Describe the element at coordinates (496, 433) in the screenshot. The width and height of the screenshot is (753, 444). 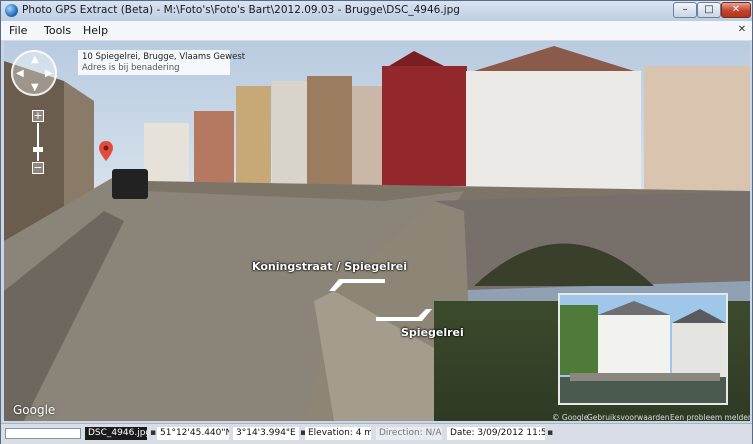
I see `status-date: Date: 3/09/2012 11:55:06` at that location.